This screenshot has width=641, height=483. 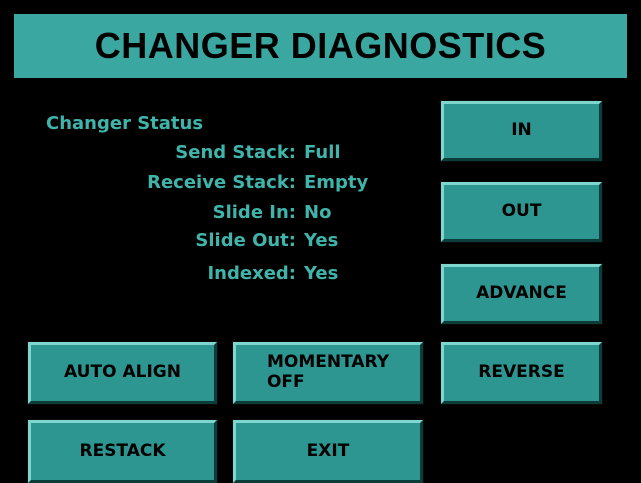 What do you see at coordinates (122, 373) in the screenshot?
I see `auto-align-button: AUTO ALIGN` at bounding box center [122, 373].